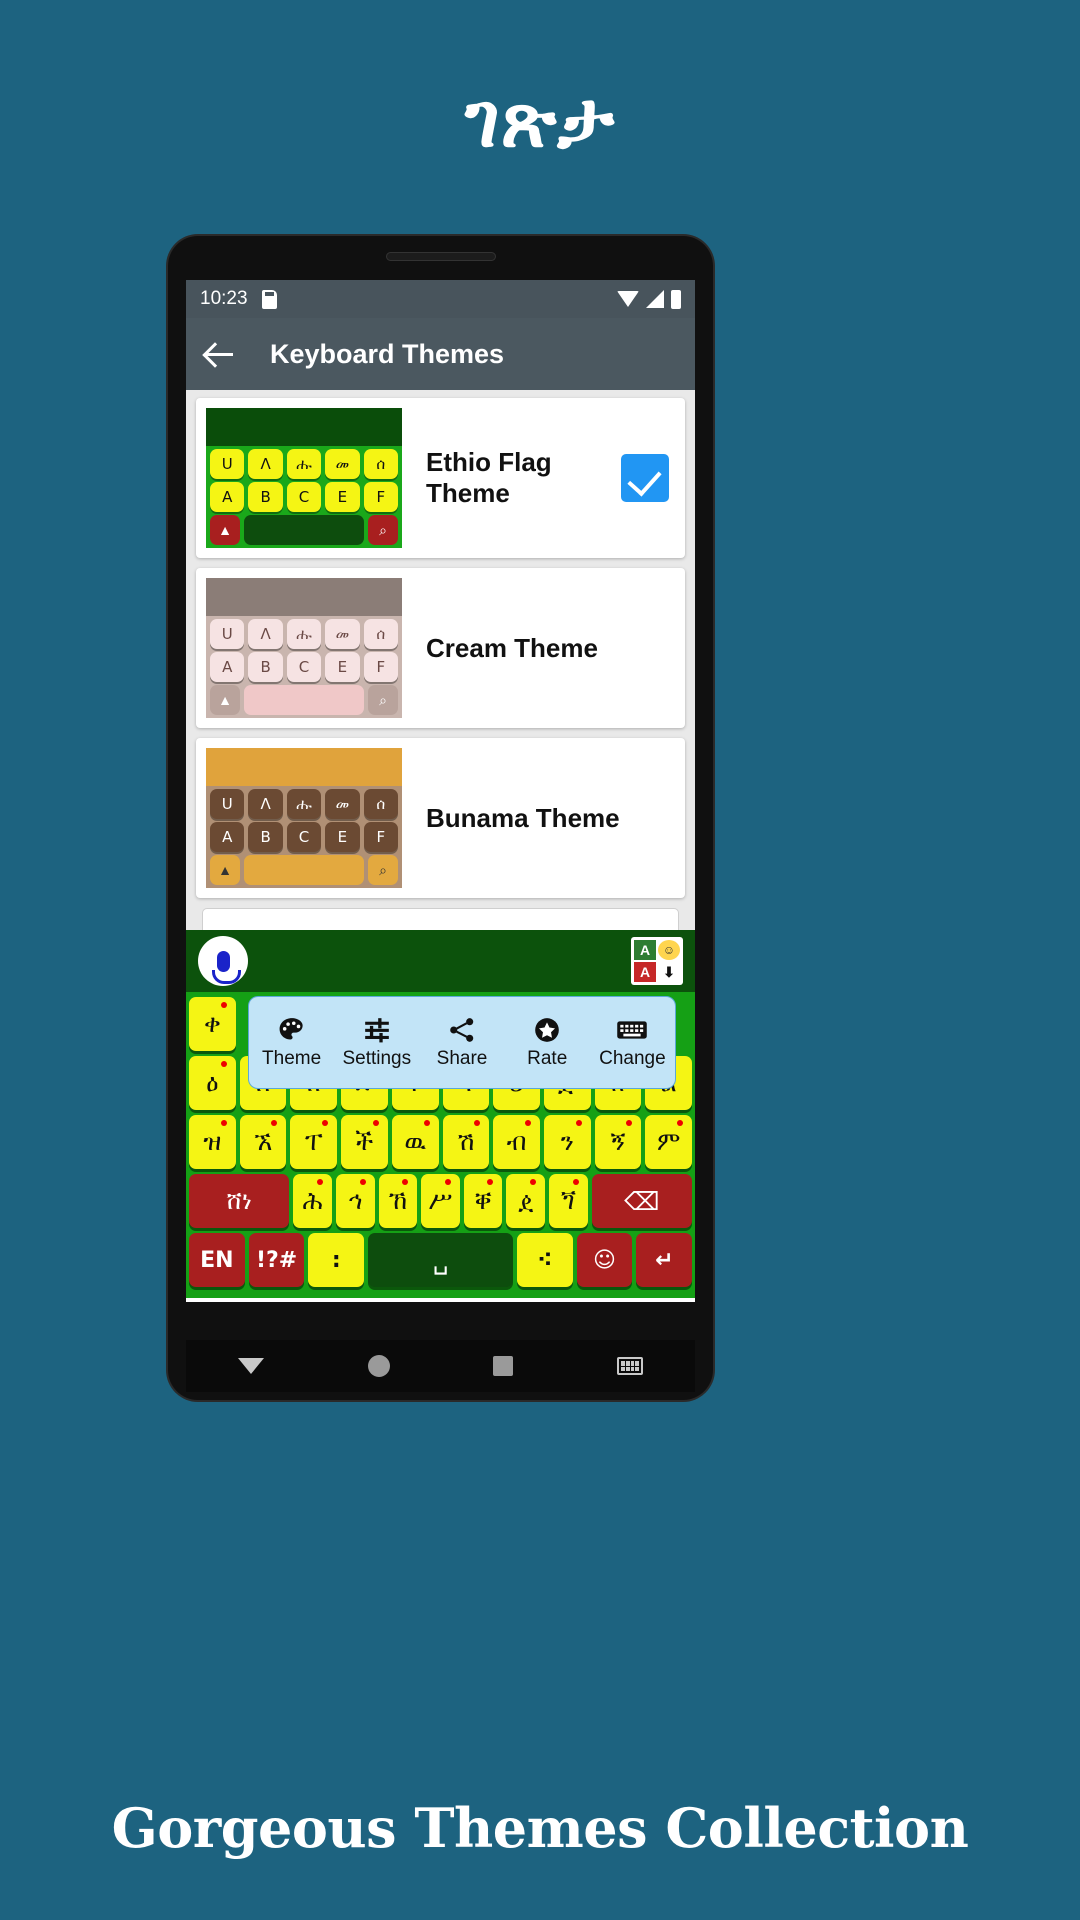 This screenshot has width=1080, height=1920. Describe the element at coordinates (489, 477) in the screenshot. I see `theme-name: Ethio Flag Theme` at that location.